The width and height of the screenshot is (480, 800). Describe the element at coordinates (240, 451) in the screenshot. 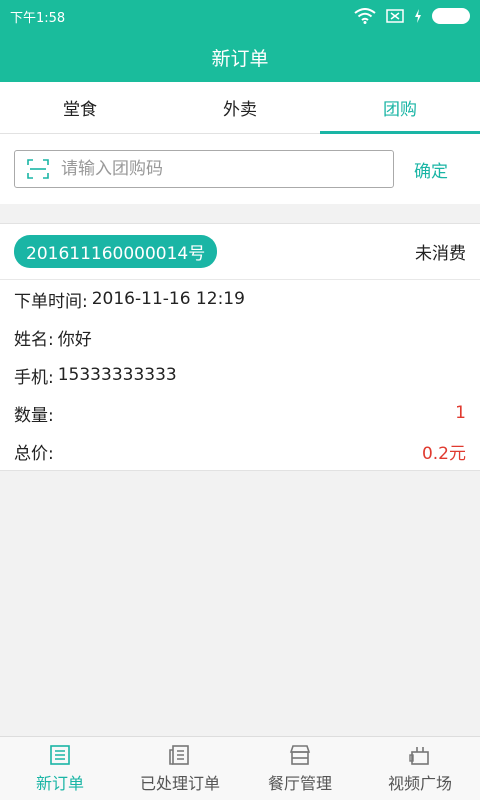

I see `total-row: 总价: 0.2元` at that location.